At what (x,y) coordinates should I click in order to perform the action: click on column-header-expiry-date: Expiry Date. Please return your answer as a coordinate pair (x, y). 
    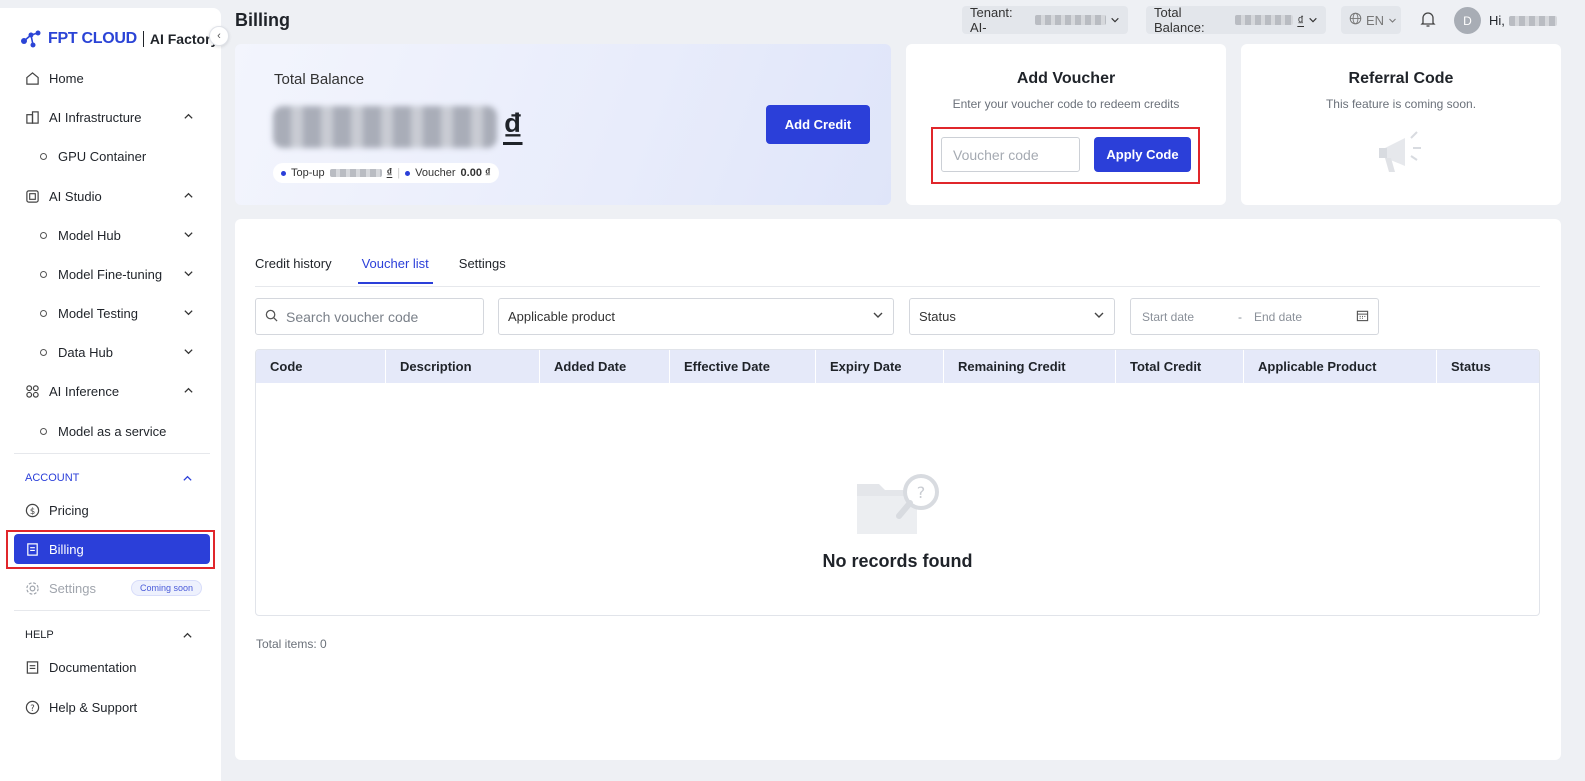
    Looking at the image, I should click on (880, 366).